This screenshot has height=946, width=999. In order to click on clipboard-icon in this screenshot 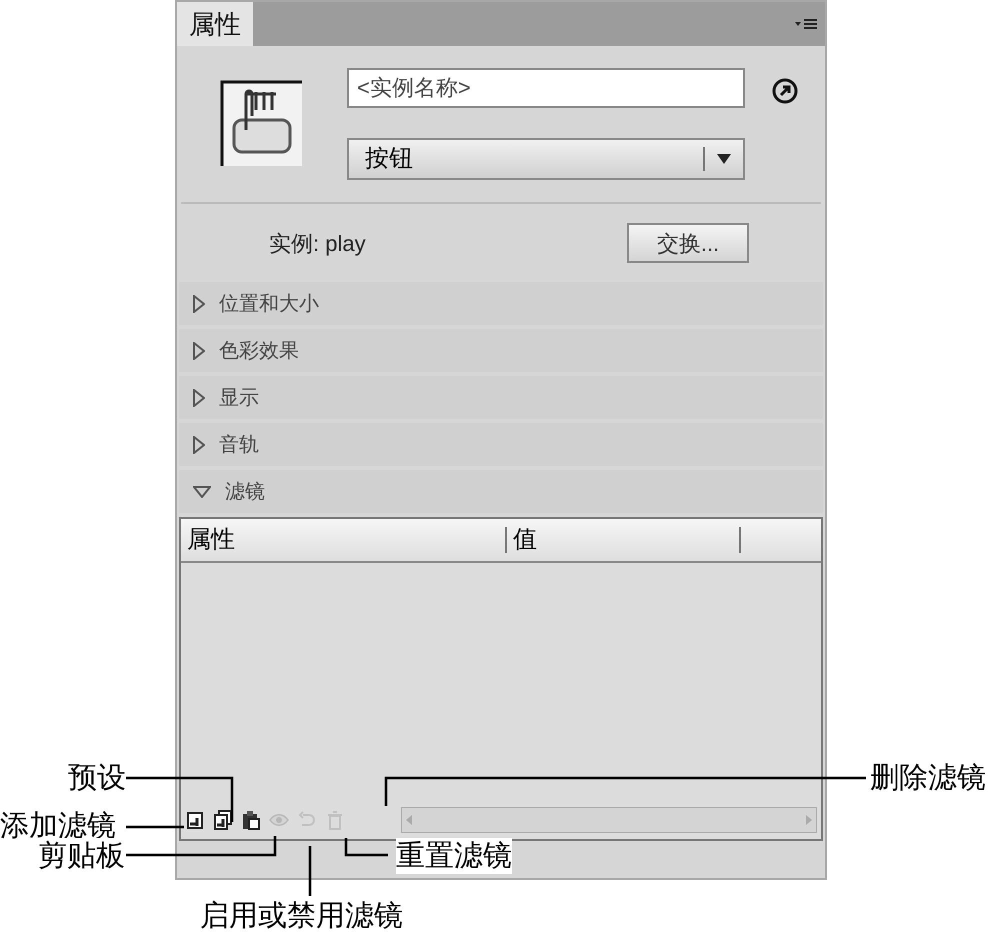, I will do `click(251, 820)`.